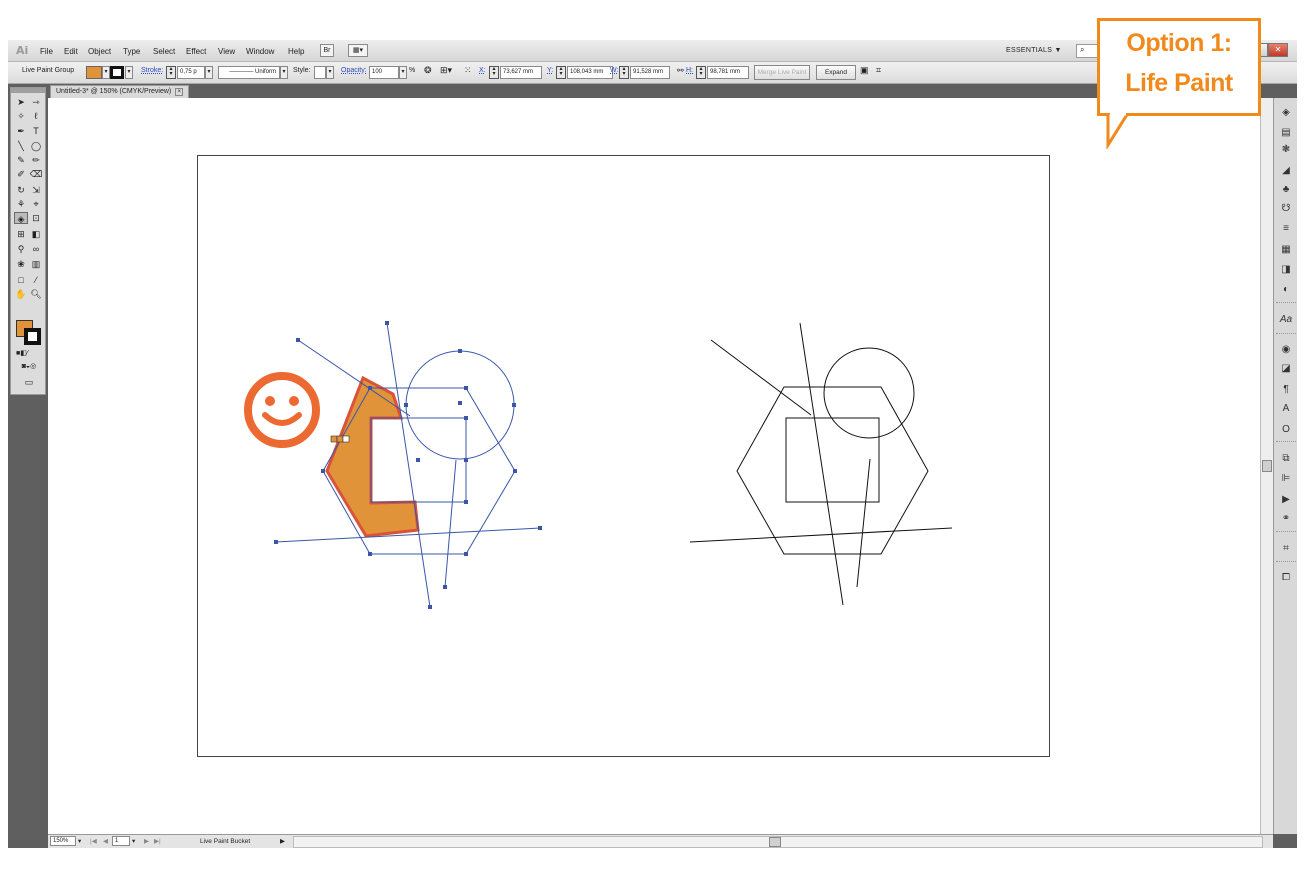 This screenshot has height=886, width=1306. I want to click on scale-tool-icon: ⇲, so click(36, 190).